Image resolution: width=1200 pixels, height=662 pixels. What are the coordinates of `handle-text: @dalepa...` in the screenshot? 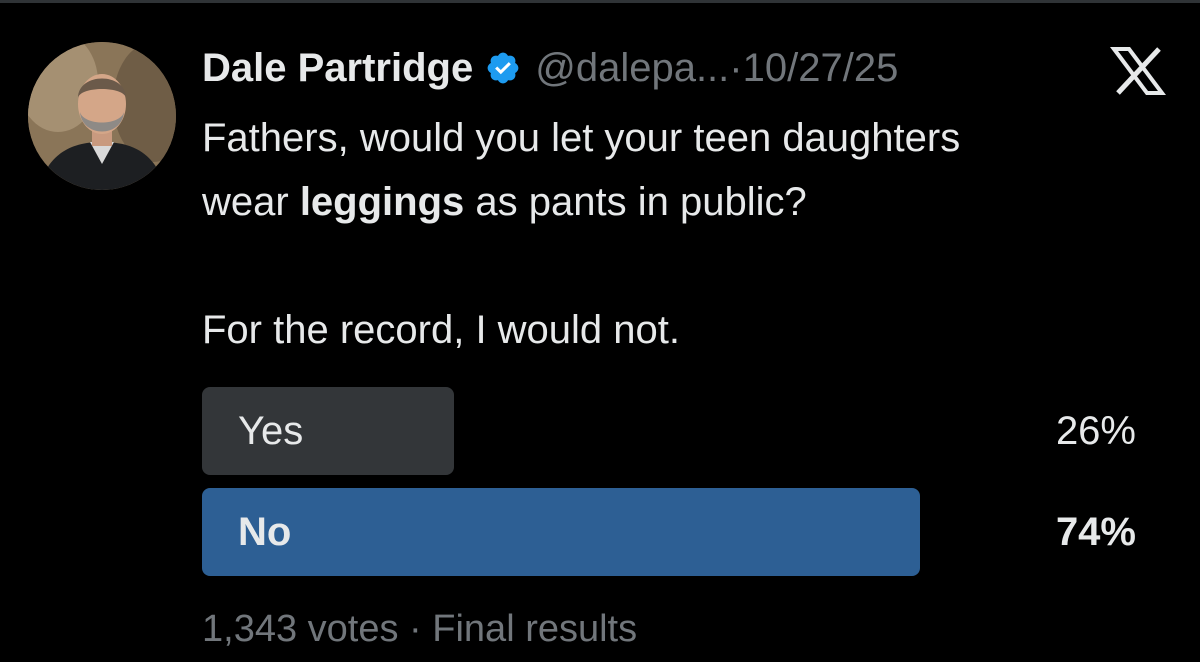 It's located at (632, 67).